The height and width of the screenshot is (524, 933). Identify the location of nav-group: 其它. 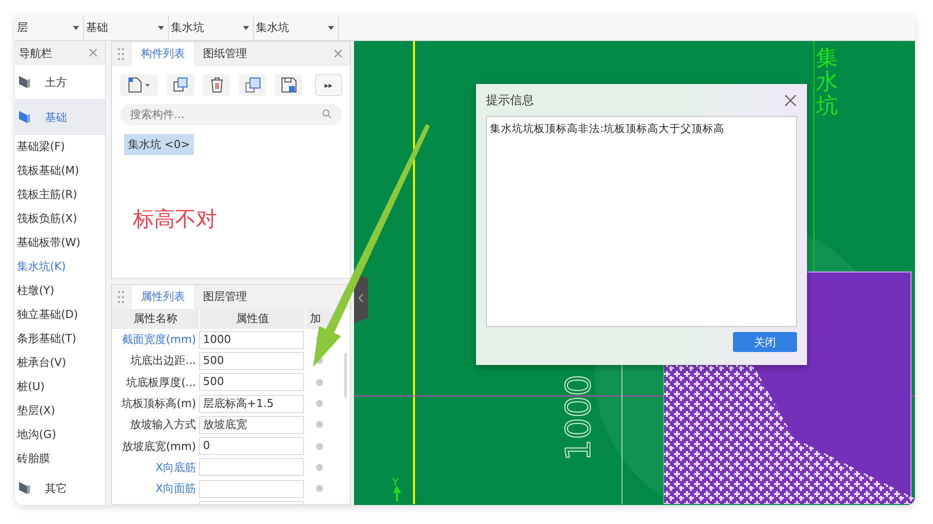
(60, 488).